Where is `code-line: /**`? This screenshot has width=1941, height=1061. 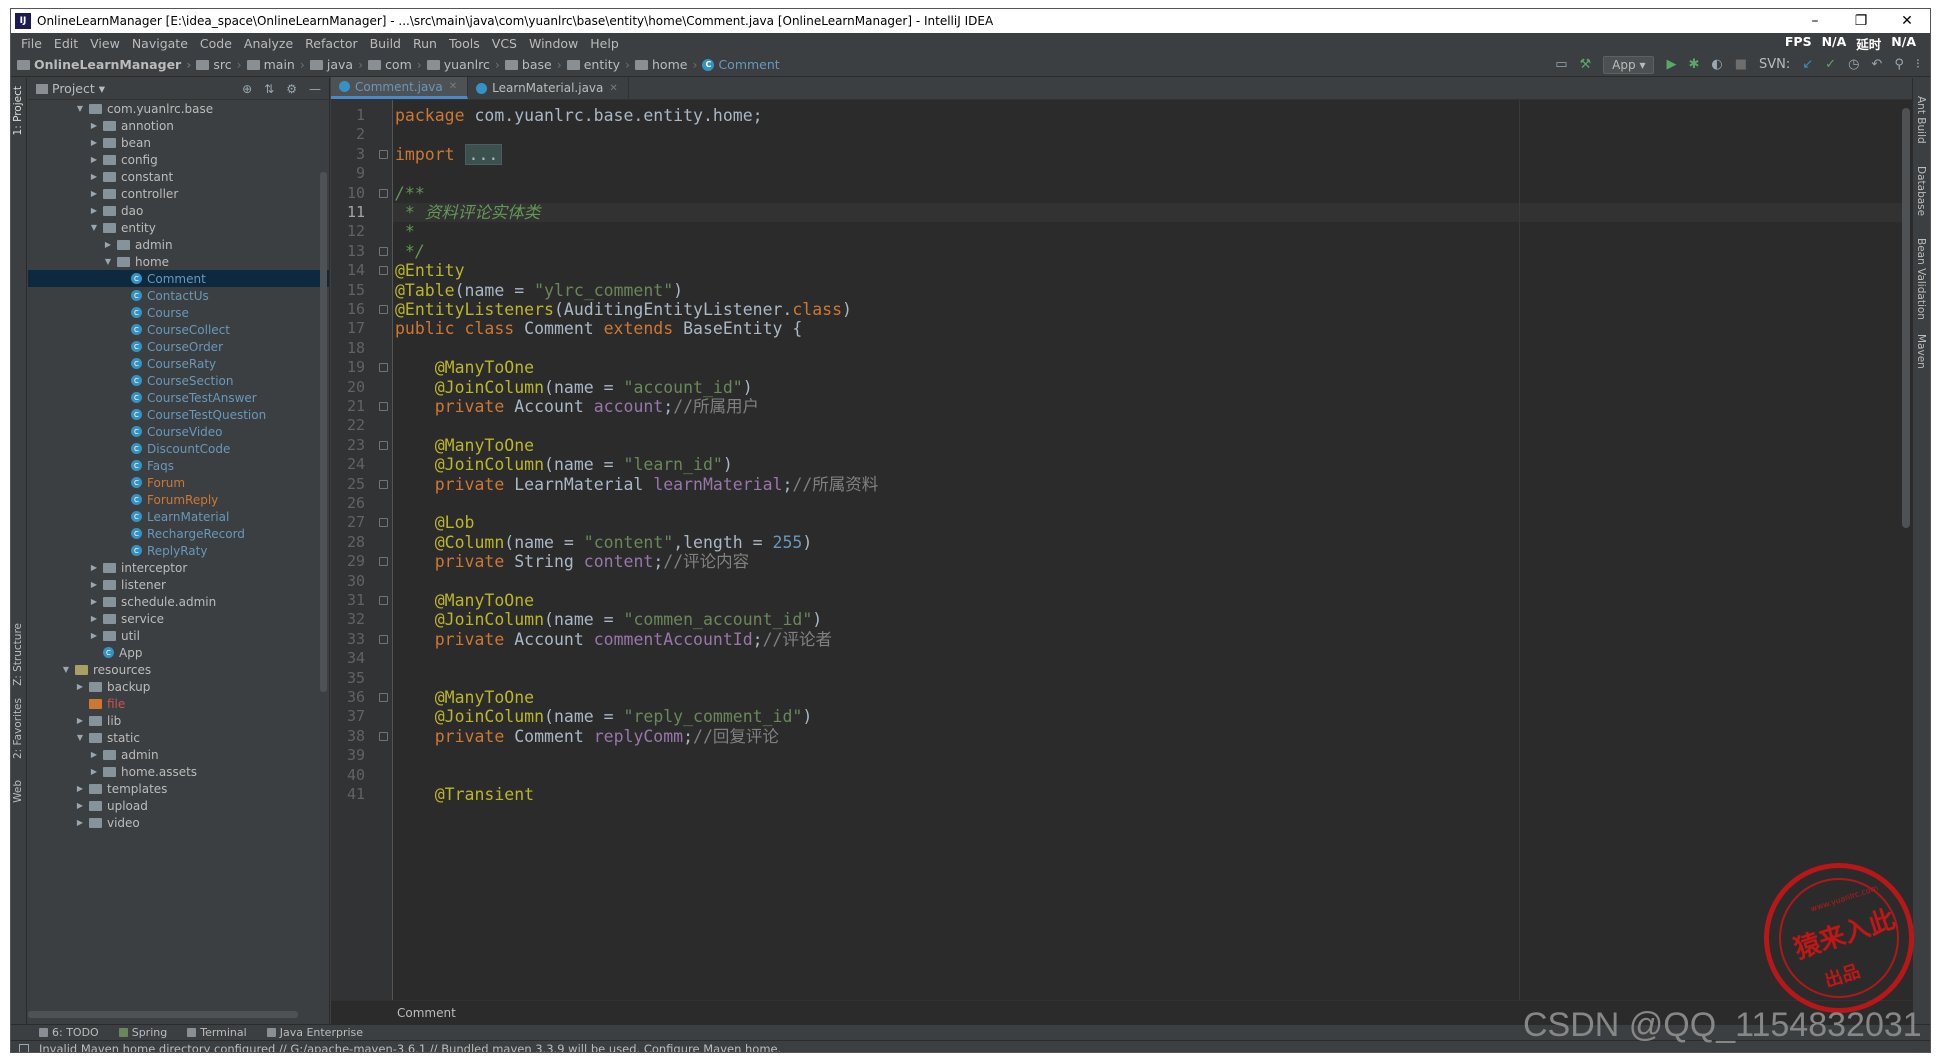
code-line: /** is located at coordinates (410, 193).